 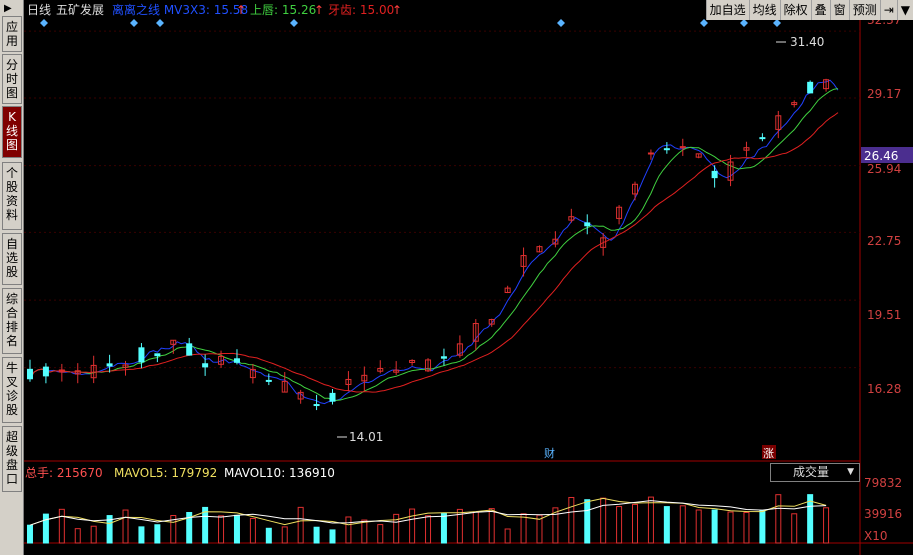 What do you see at coordinates (12, 459) in the screenshot?
I see `sidebar-item-super-quote: 超级盘口` at bounding box center [12, 459].